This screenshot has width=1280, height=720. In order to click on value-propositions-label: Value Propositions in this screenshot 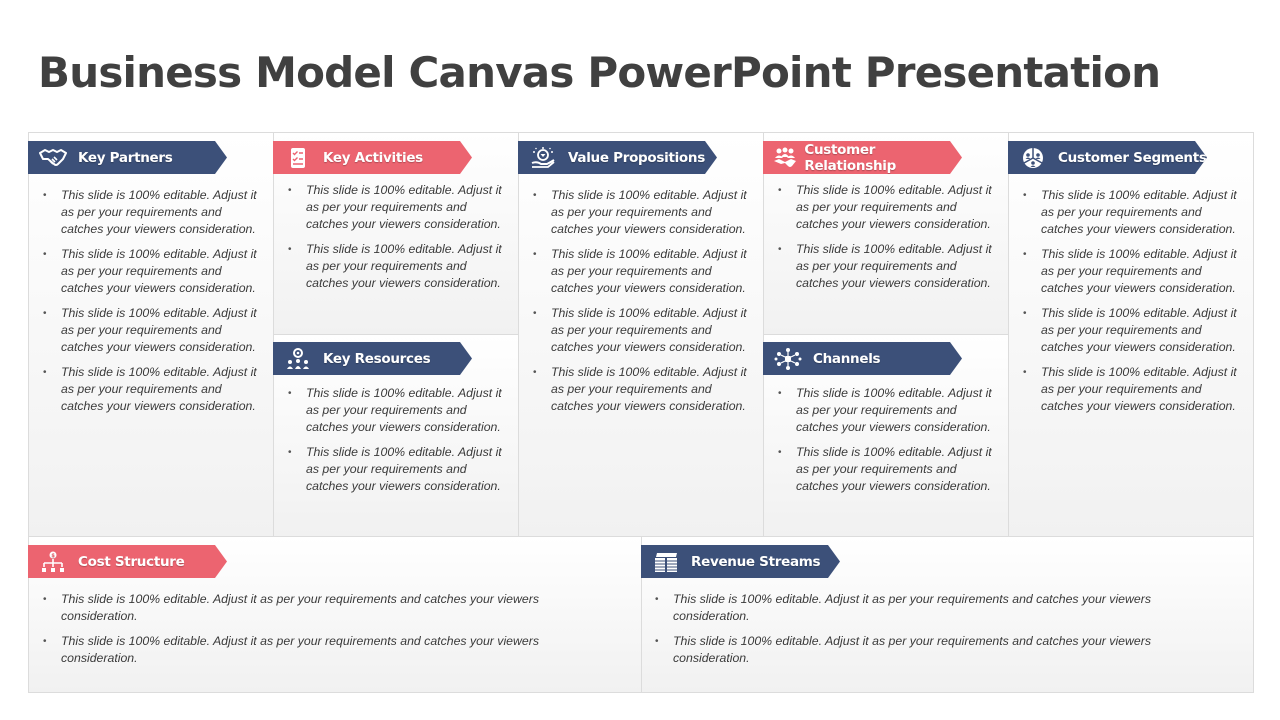, I will do `click(636, 157)`.